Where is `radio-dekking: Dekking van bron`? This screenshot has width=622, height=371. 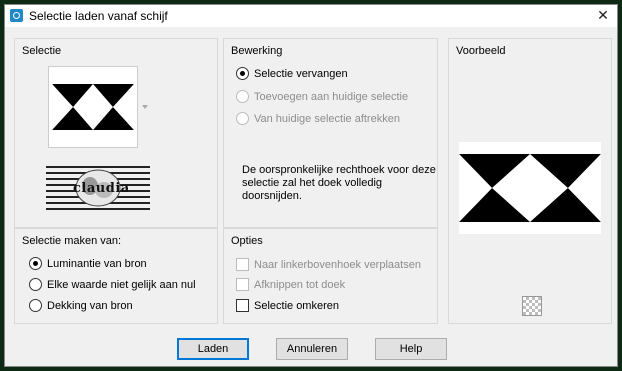
radio-dekking: Dekking van bron is located at coordinates (81, 305).